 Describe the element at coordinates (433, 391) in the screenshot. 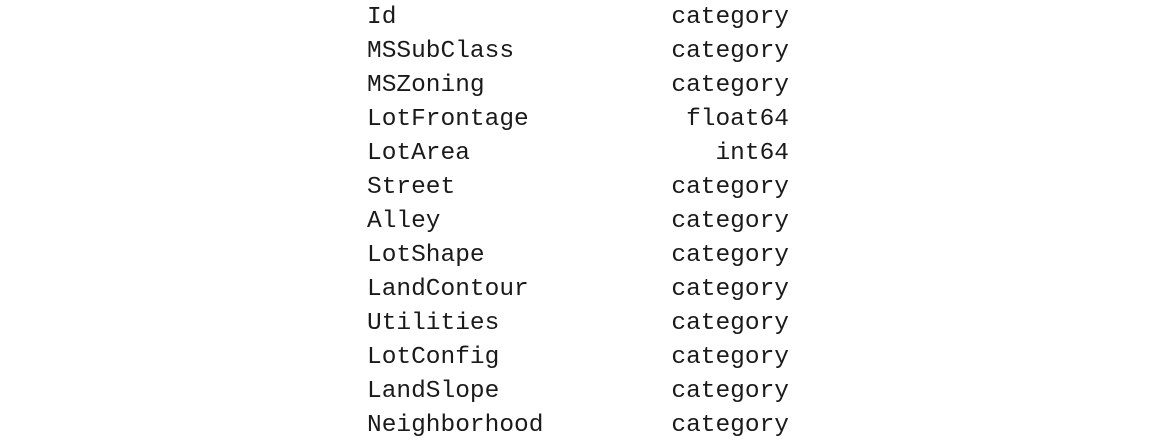

I see `column-name: LandSlope` at that location.